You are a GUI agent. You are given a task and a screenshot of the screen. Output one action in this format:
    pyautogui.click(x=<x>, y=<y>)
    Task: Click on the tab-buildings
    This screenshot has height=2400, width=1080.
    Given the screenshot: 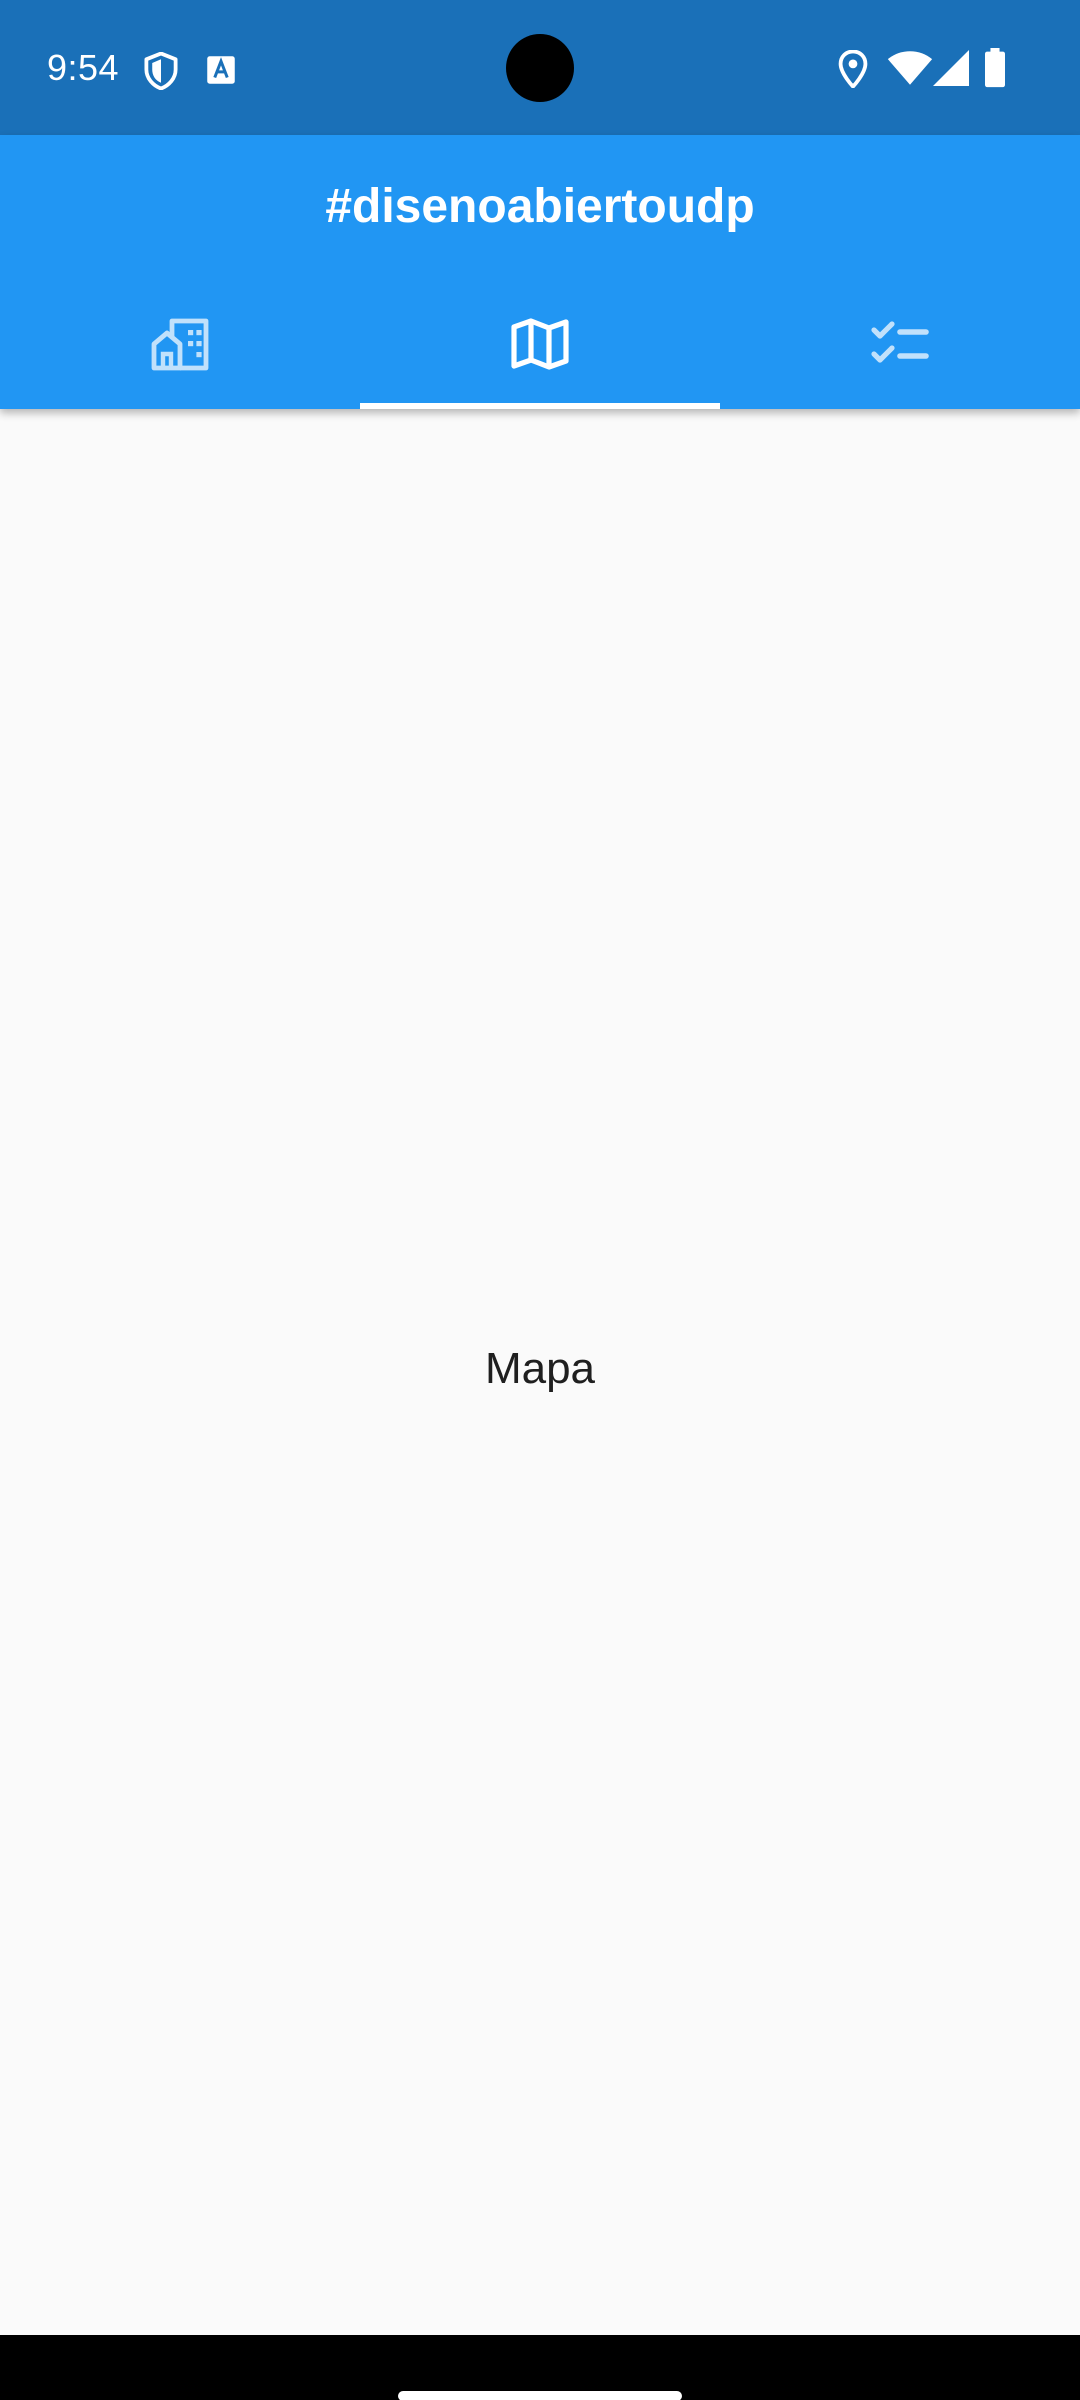 What is the action you would take?
    pyautogui.click(x=180, y=344)
    